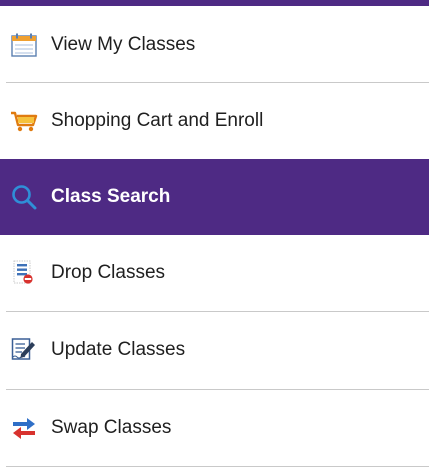  Describe the element at coordinates (24, 121) in the screenshot. I see `shopping-cart-icon` at that location.